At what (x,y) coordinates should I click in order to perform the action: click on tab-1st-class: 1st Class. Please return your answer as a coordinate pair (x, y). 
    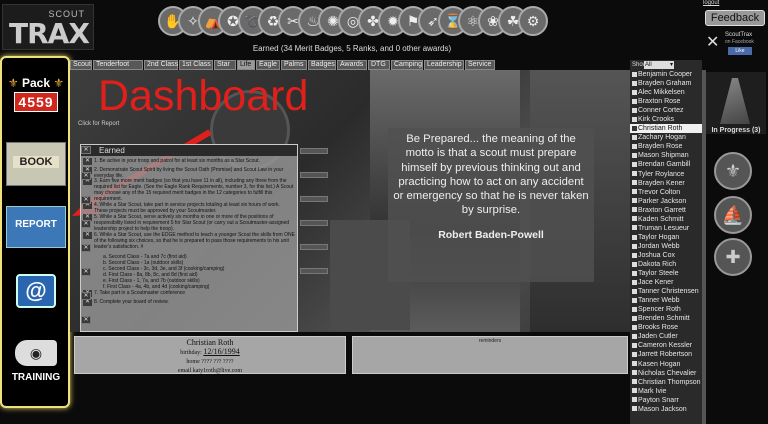
    Looking at the image, I should click on (196, 65).